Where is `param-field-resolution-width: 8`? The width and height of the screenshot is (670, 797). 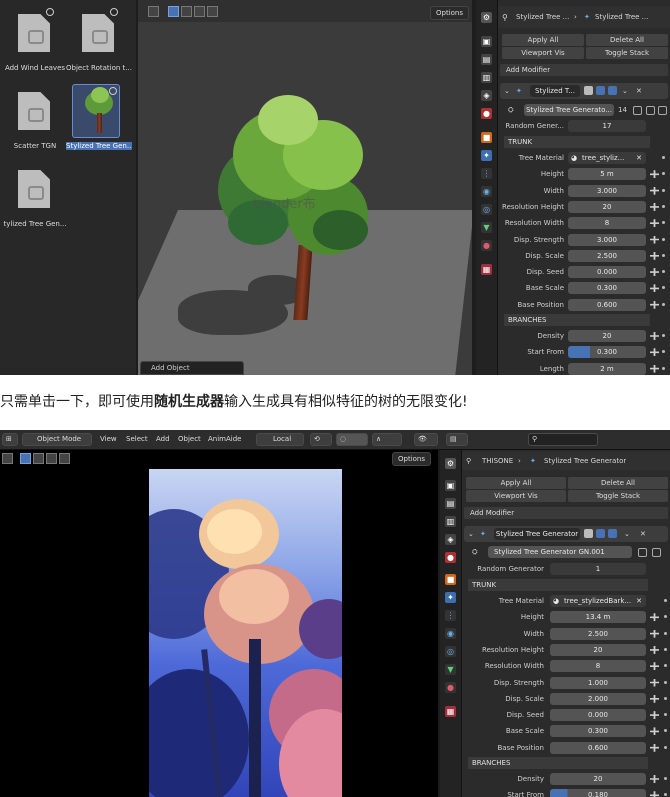
param-field-resolution-width: 8 is located at coordinates (607, 223).